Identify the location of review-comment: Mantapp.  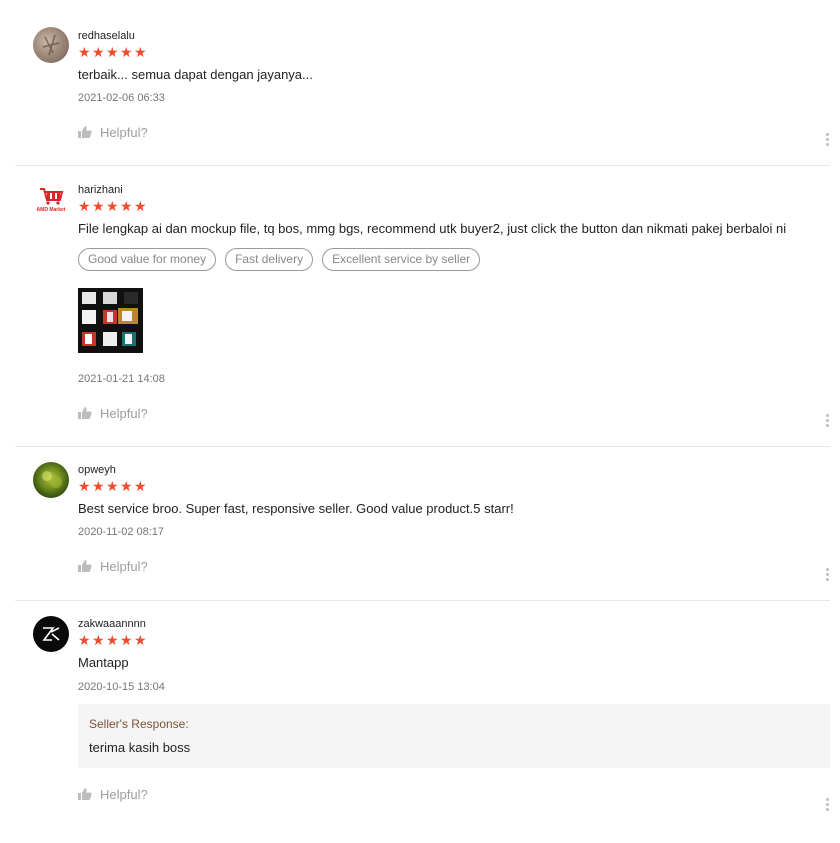
(103, 662).